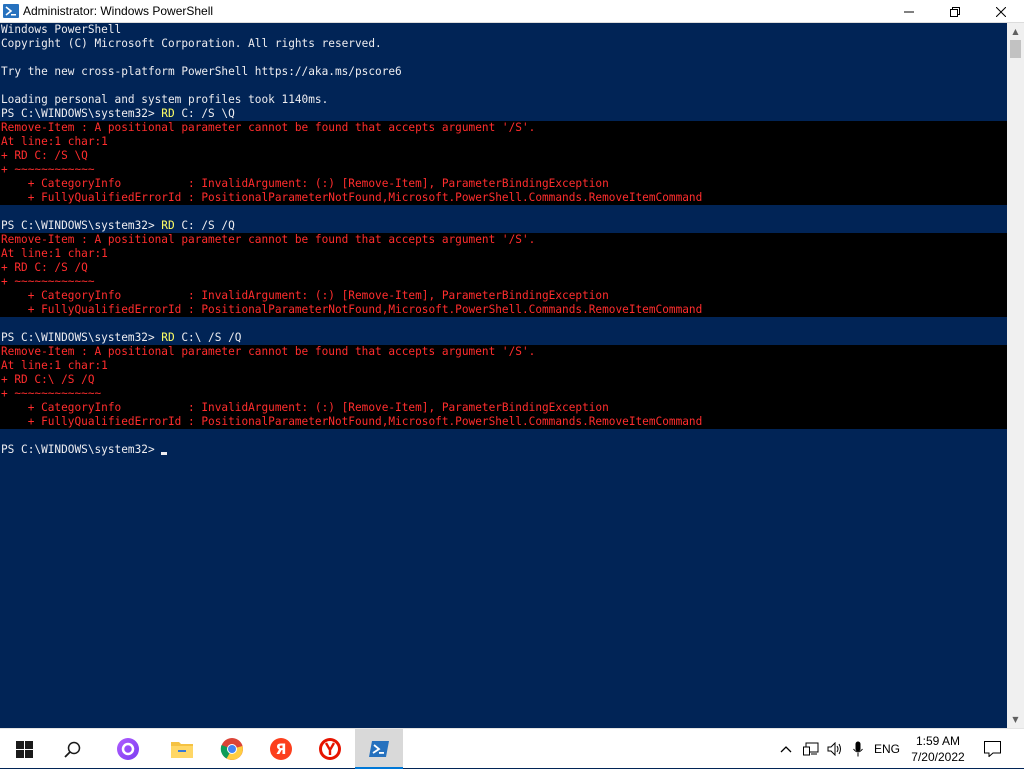 This screenshot has width=1024, height=769. I want to click on chevron-up-icon, so click(786, 749).